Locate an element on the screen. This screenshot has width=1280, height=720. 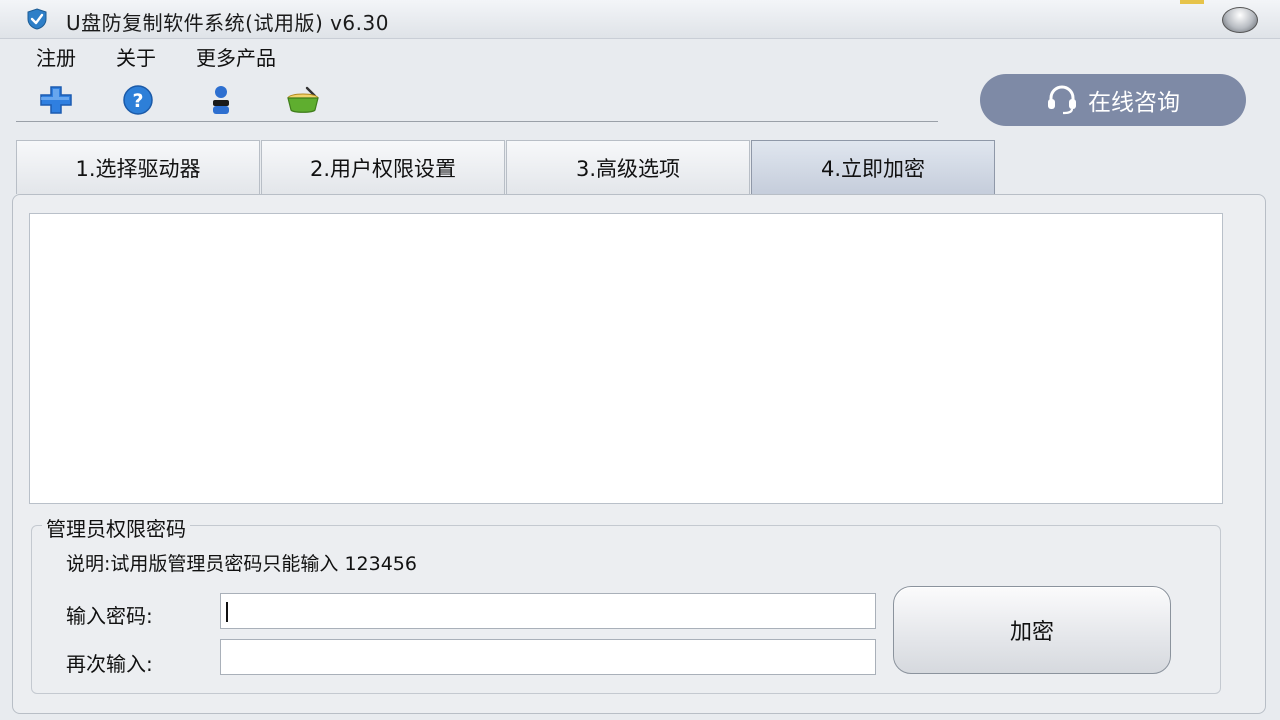
headset-icon is located at coordinates (1062, 100).